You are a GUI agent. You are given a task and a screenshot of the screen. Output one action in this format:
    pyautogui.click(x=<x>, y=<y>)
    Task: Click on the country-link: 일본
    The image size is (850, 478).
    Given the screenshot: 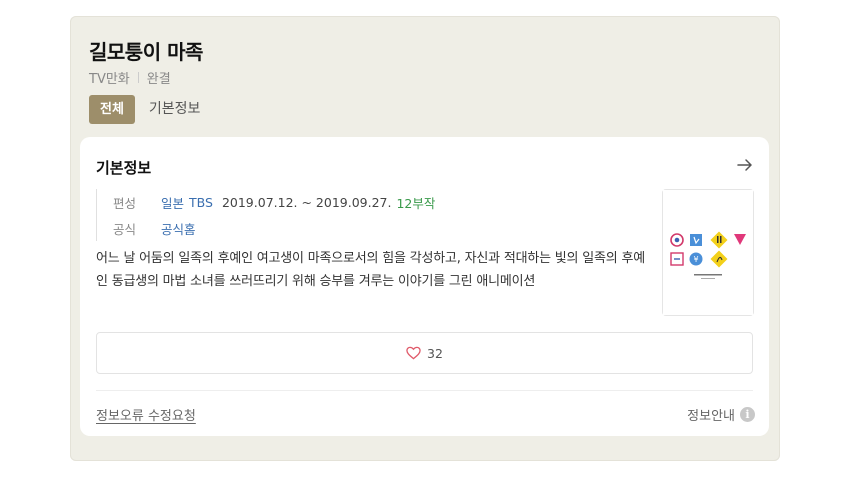 What is the action you would take?
    pyautogui.click(x=172, y=202)
    